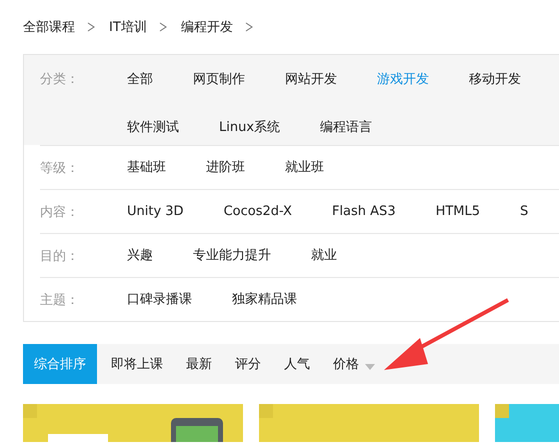 The height and width of the screenshot is (446, 559). Describe the element at coordinates (134, 364) in the screenshot. I see `sort-tab: 即将上课` at that location.